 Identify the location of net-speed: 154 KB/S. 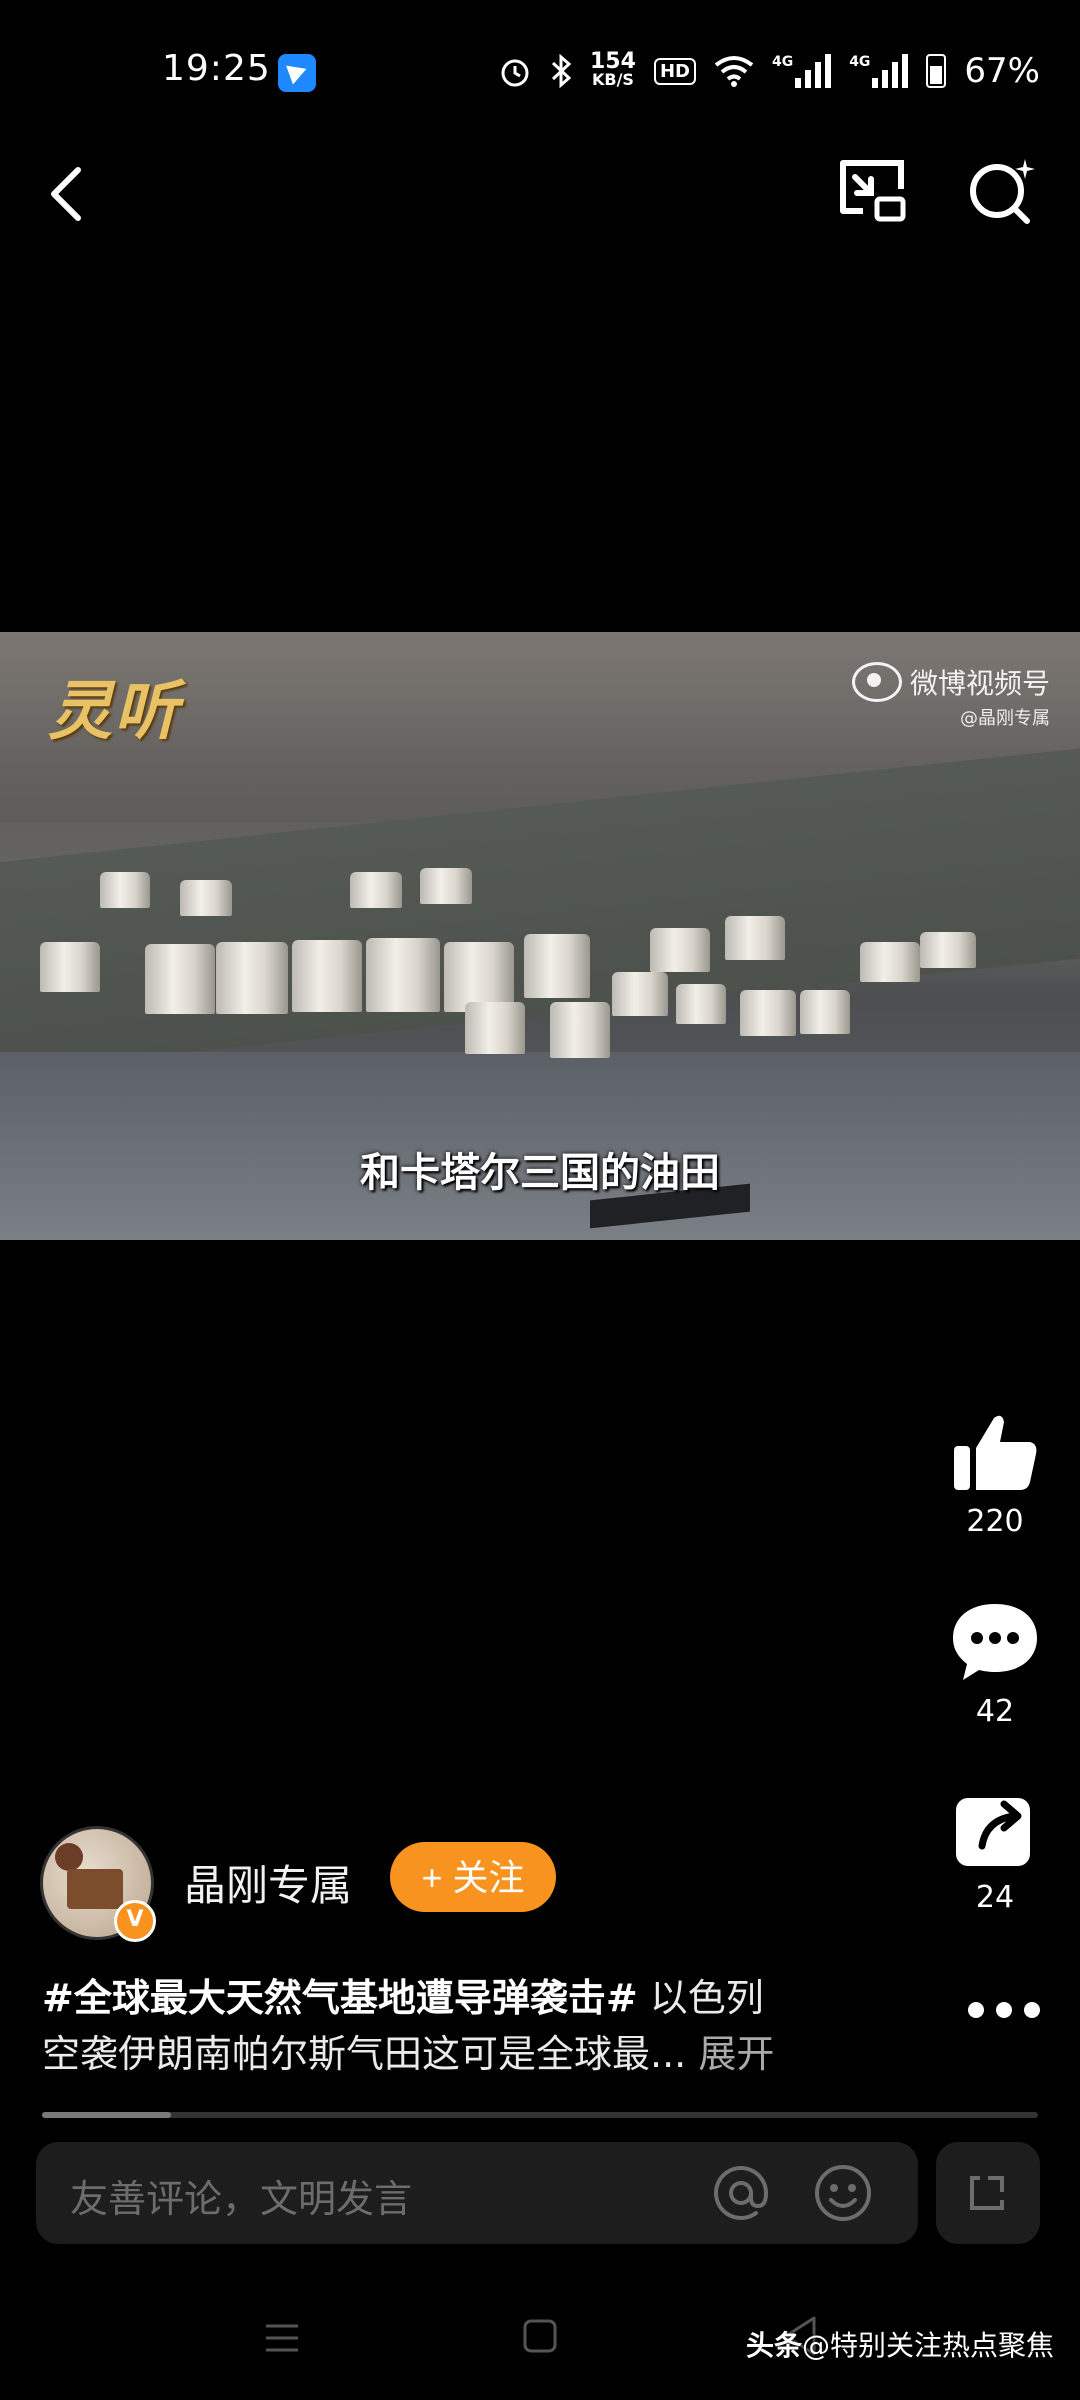
(613, 69).